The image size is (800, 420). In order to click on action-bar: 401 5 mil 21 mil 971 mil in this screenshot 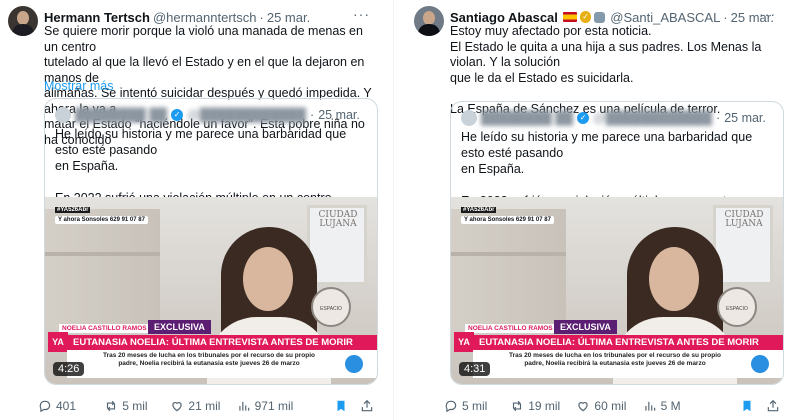, I will do `click(206, 406)`.